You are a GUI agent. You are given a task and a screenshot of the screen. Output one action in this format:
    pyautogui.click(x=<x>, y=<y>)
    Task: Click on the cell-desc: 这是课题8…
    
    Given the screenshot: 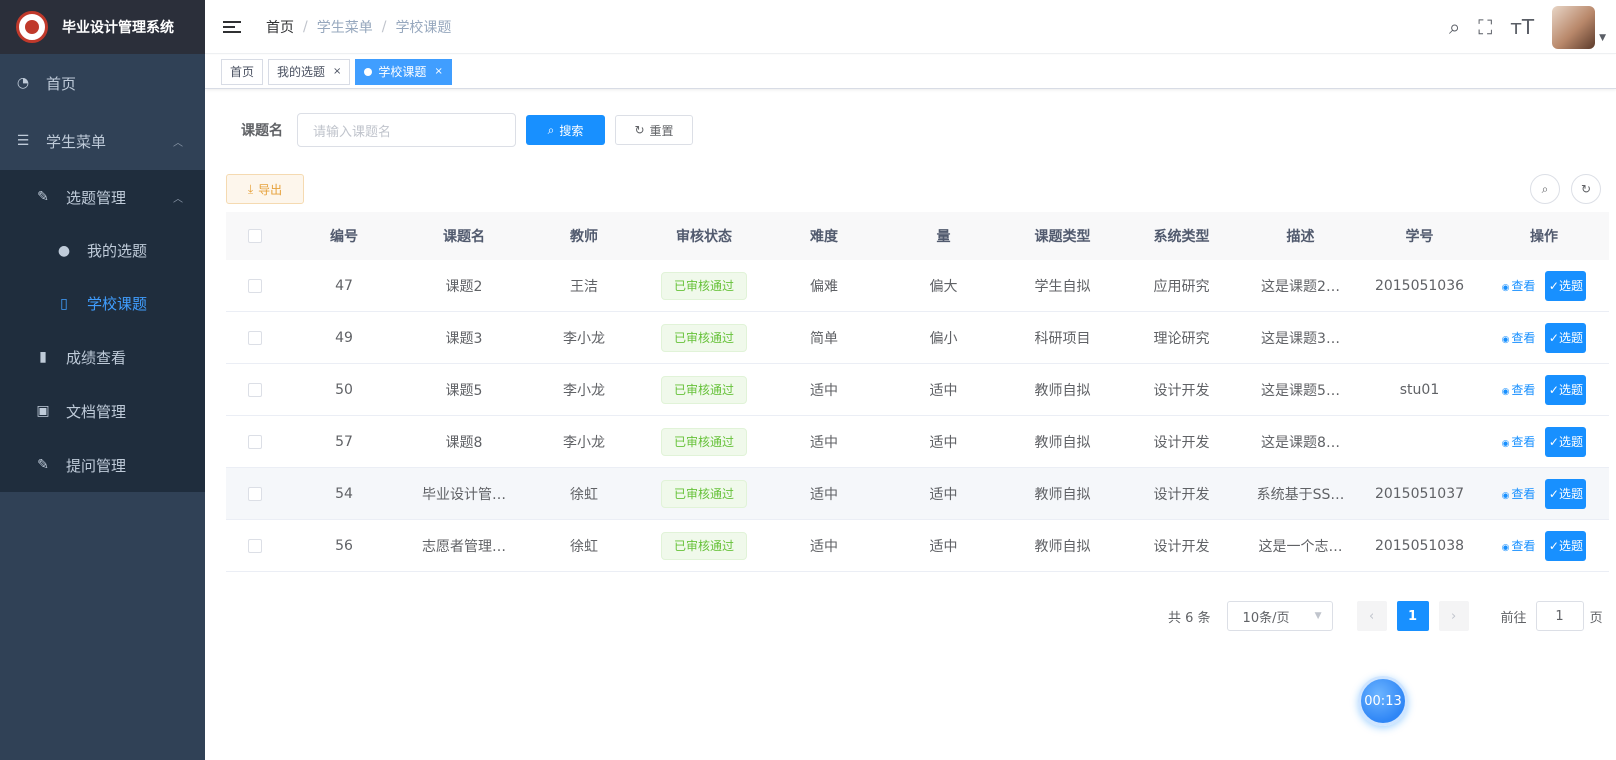 What is the action you would take?
    pyautogui.click(x=1300, y=442)
    